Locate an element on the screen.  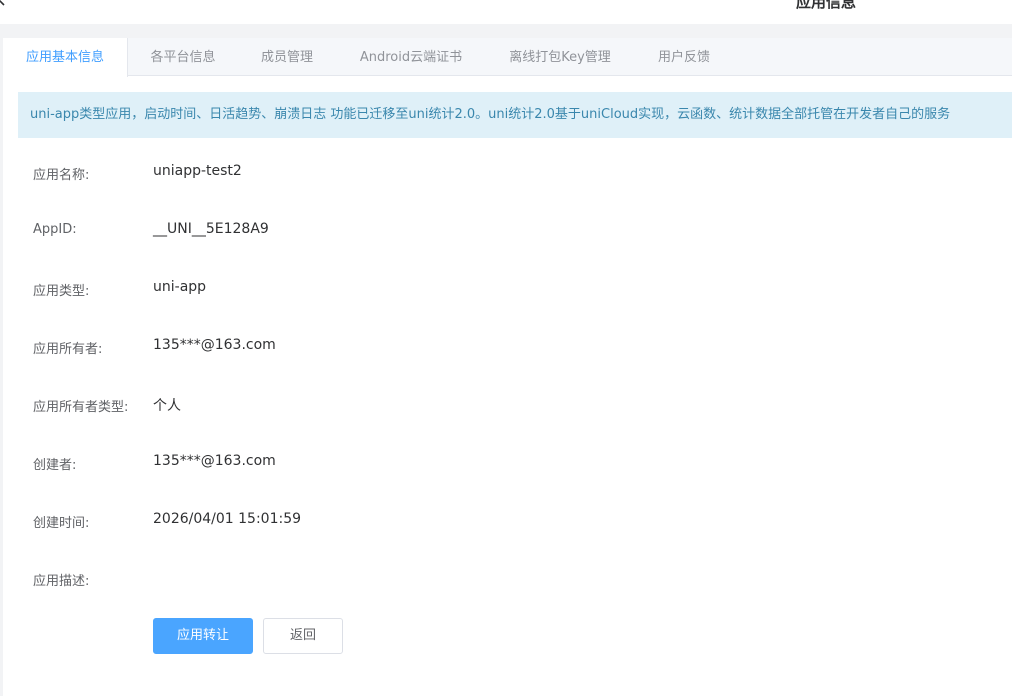
field-label-app-name: 应用名称: is located at coordinates (61, 175).